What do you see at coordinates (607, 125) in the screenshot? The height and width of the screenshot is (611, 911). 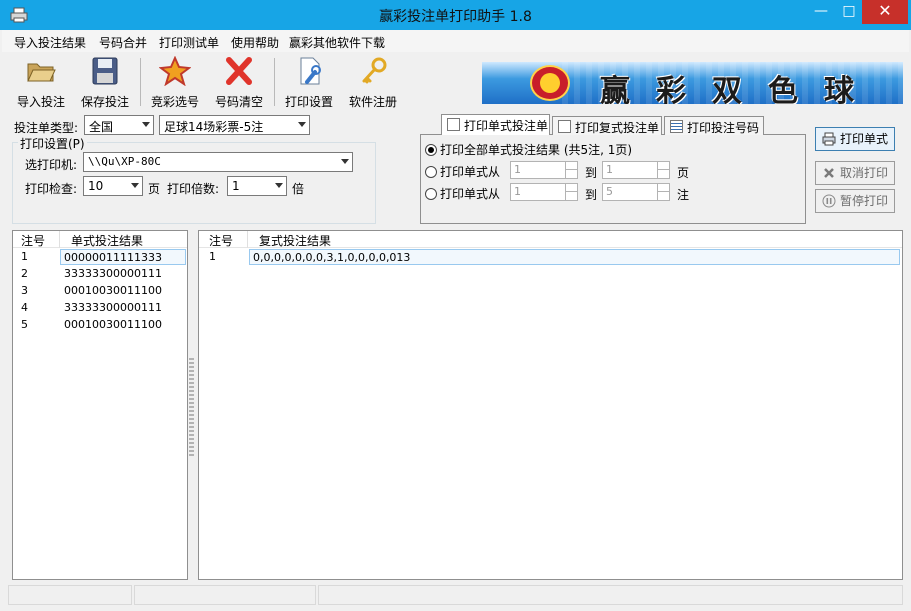 I see `tab-print-compound: 打印复式投注单` at bounding box center [607, 125].